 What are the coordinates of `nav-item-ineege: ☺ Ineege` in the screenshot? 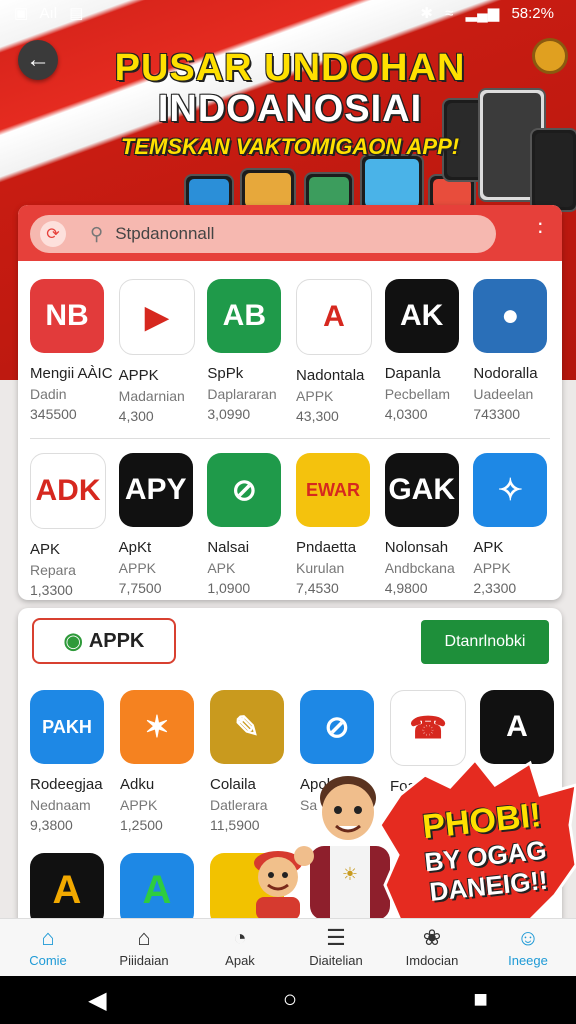 It's located at (528, 948).